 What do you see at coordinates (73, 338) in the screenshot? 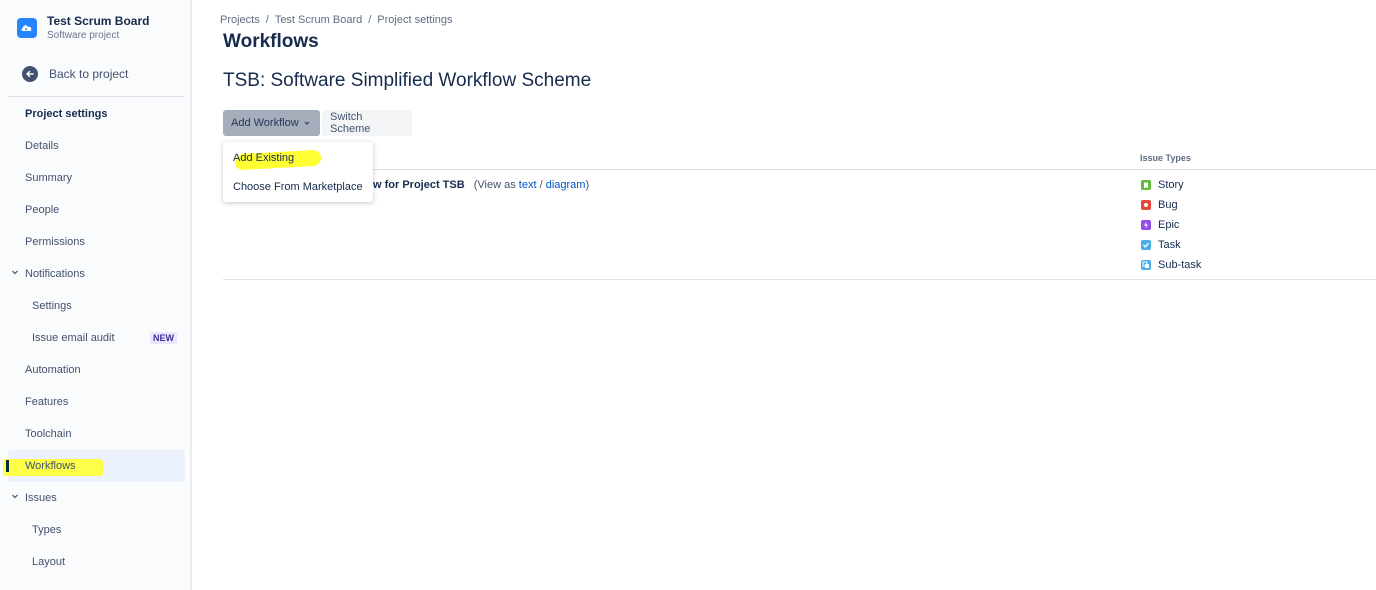
I see `sidebar-item-label: Issue email audit` at bounding box center [73, 338].